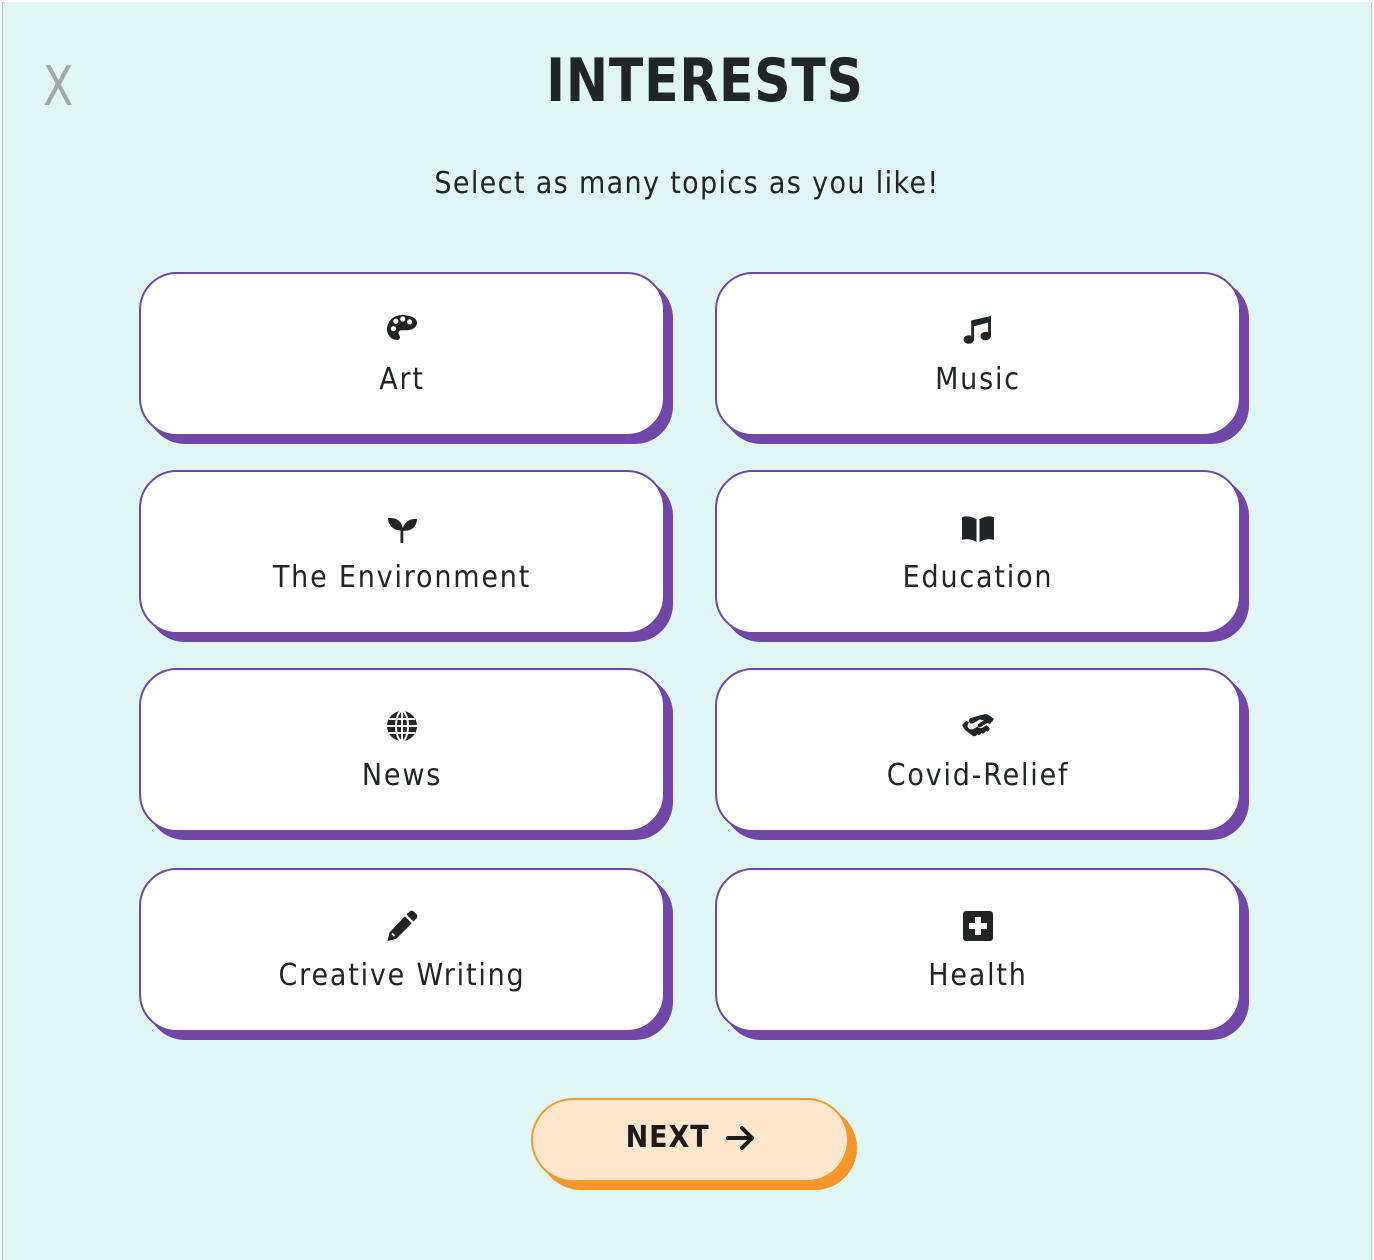 This screenshot has width=1374, height=1260. I want to click on next-button: NEXT, so click(690, 1140).